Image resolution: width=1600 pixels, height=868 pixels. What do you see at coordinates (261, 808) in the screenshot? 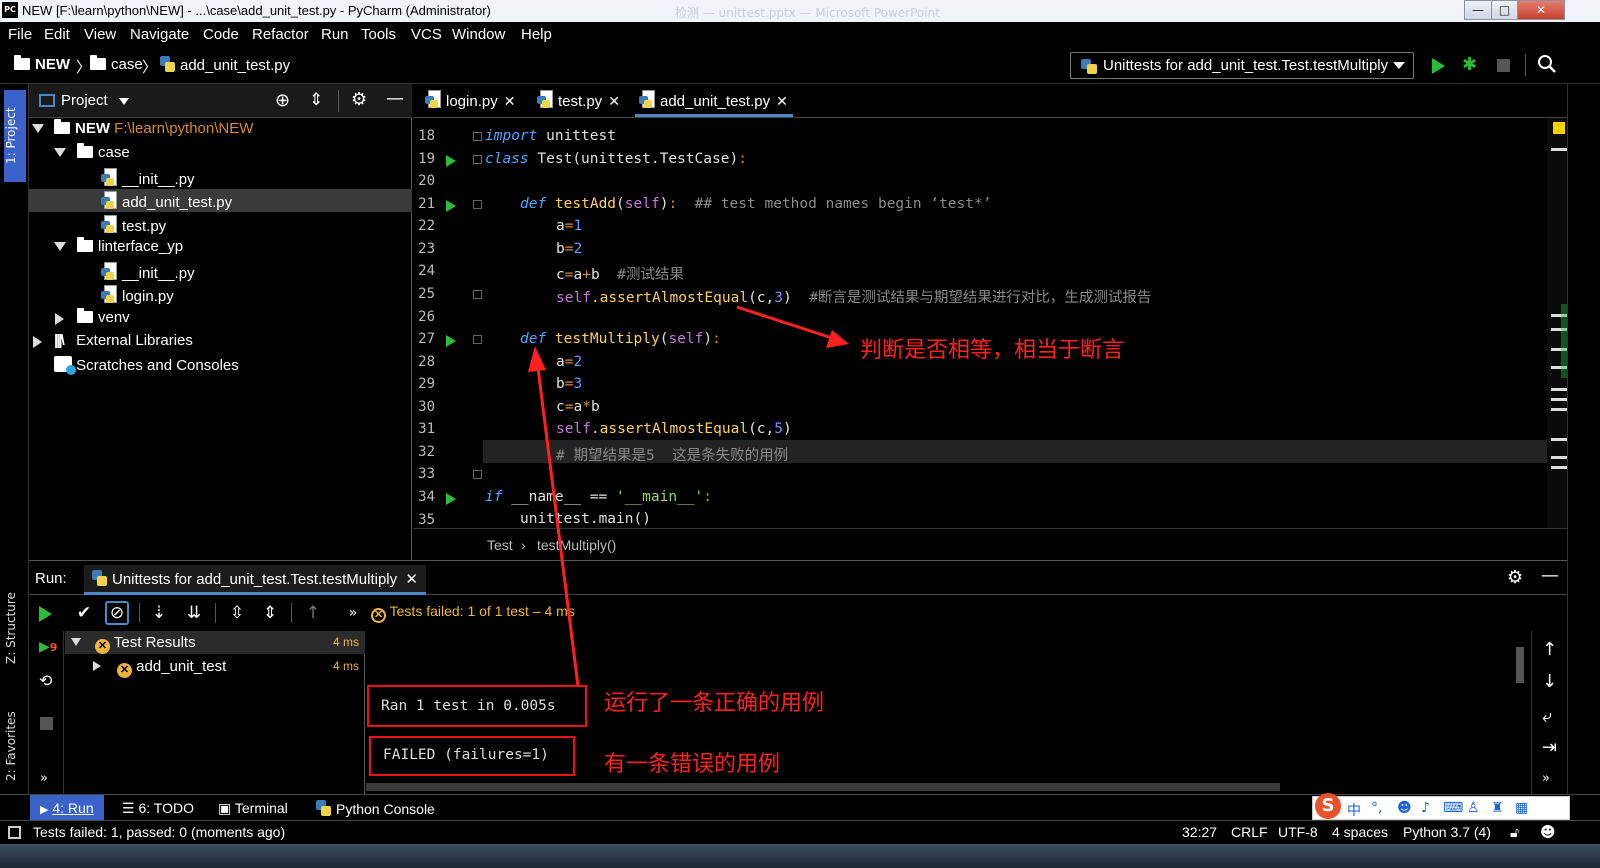
I see `tool-tab-label: Terminal` at bounding box center [261, 808].